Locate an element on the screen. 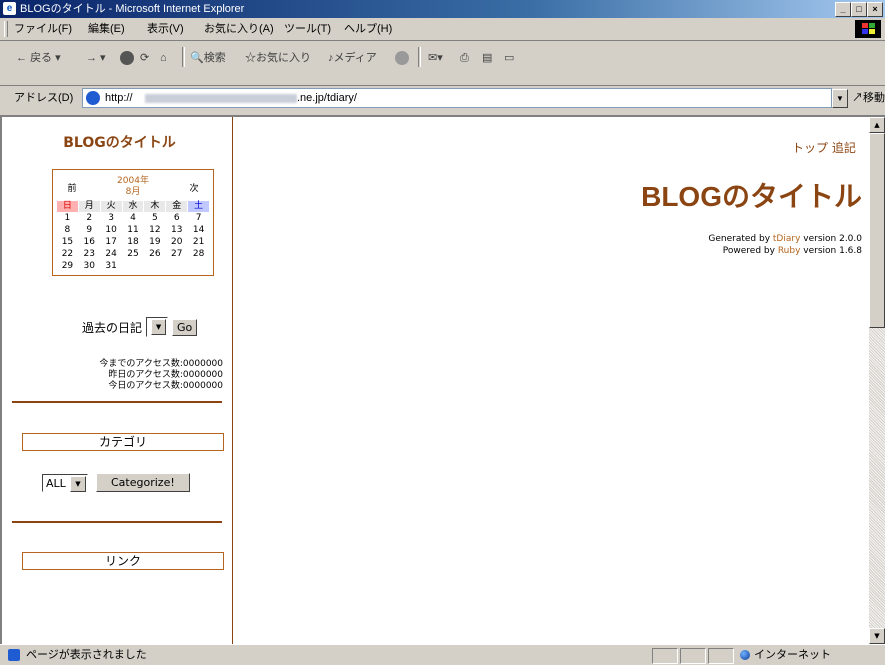 Image resolution: width=885 pixels, height=665 pixels. calendar-day: 25 is located at coordinates (133, 254).